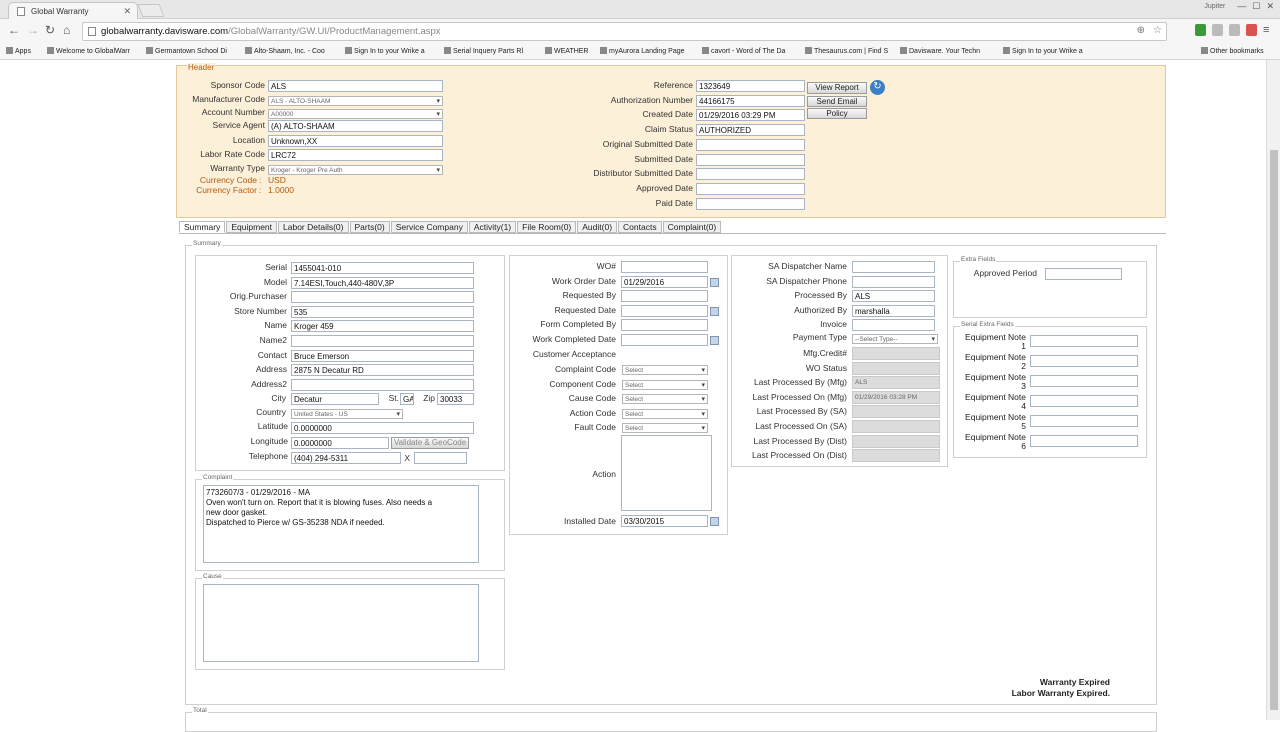 This screenshot has width=1280, height=732. Describe the element at coordinates (347, 414) in the screenshot. I see `country-select: United States - US` at that location.